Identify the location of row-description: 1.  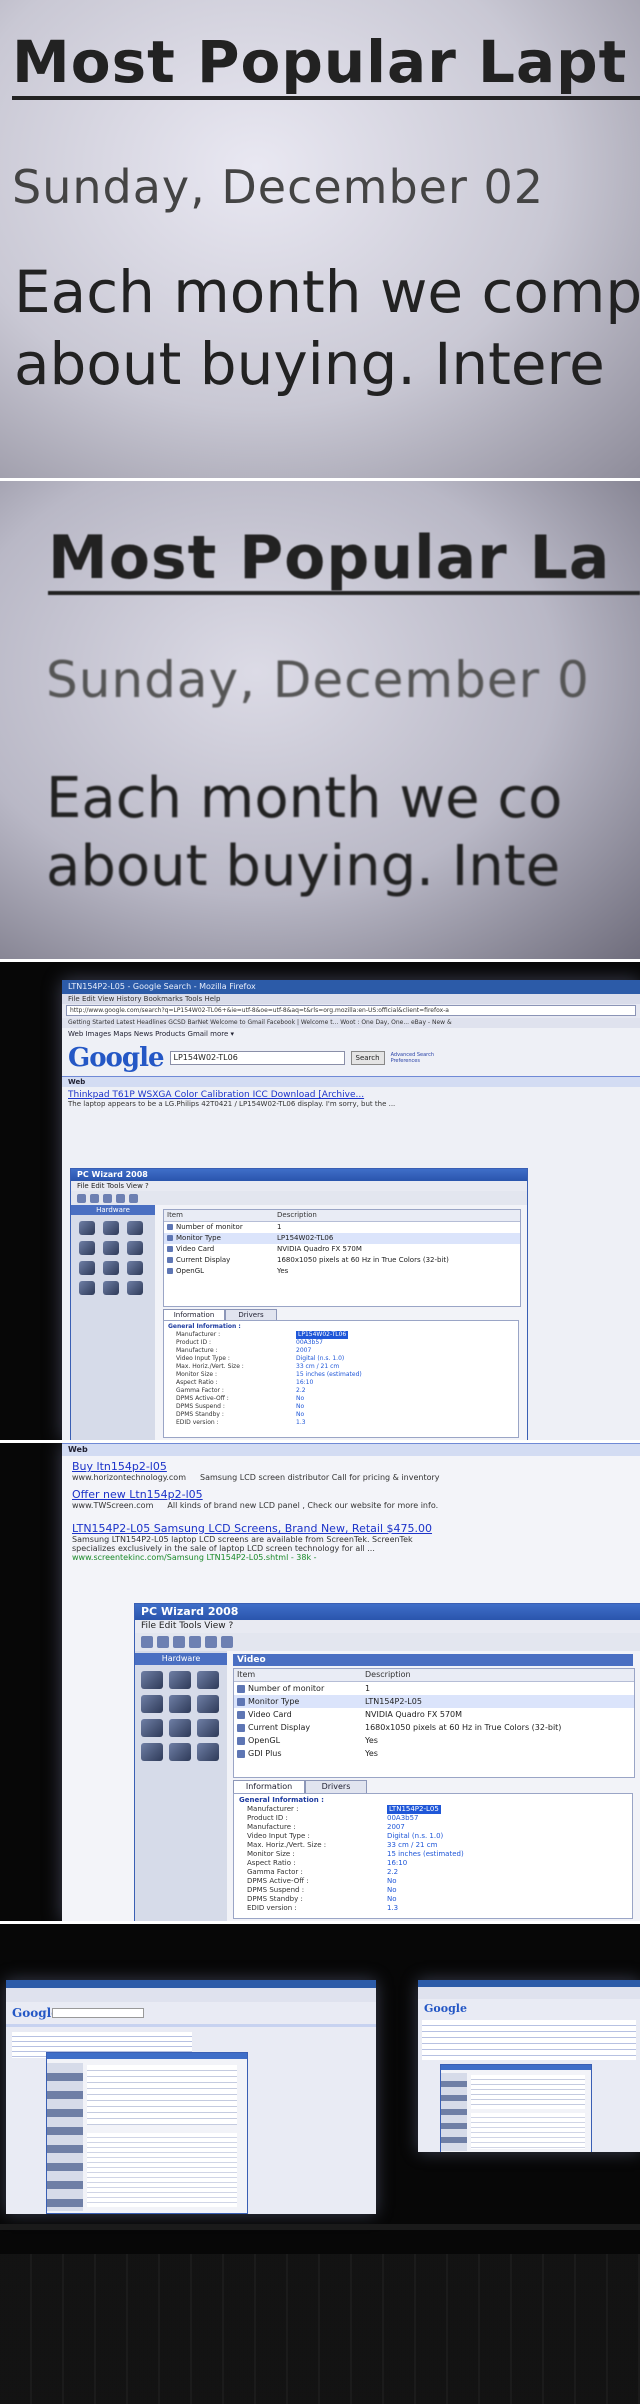
(368, 1688).